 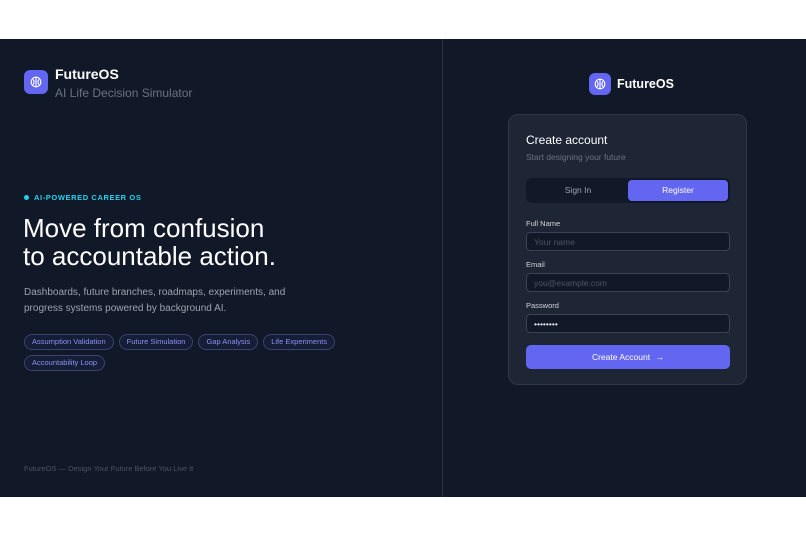 I want to click on headline-line-2: to accountable action., so click(x=149, y=256).